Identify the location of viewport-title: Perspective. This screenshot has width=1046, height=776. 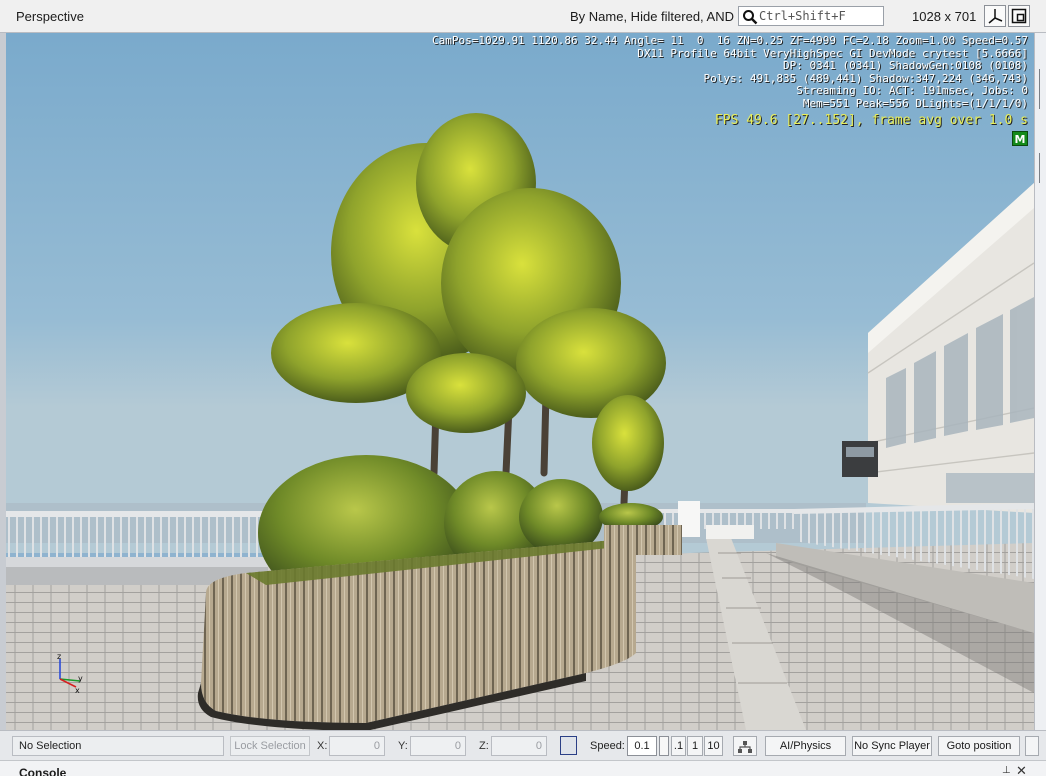
(50, 16).